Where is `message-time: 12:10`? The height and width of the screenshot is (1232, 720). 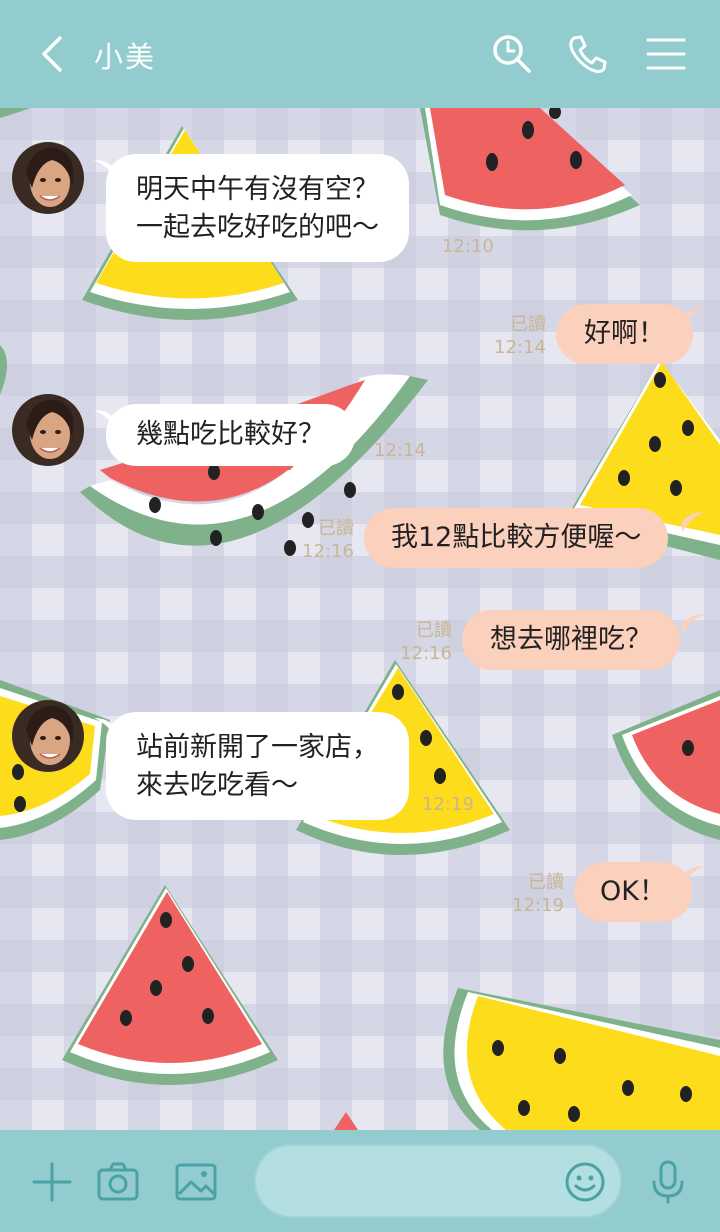
message-time: 12:10 is located at coordinates (468, 246).